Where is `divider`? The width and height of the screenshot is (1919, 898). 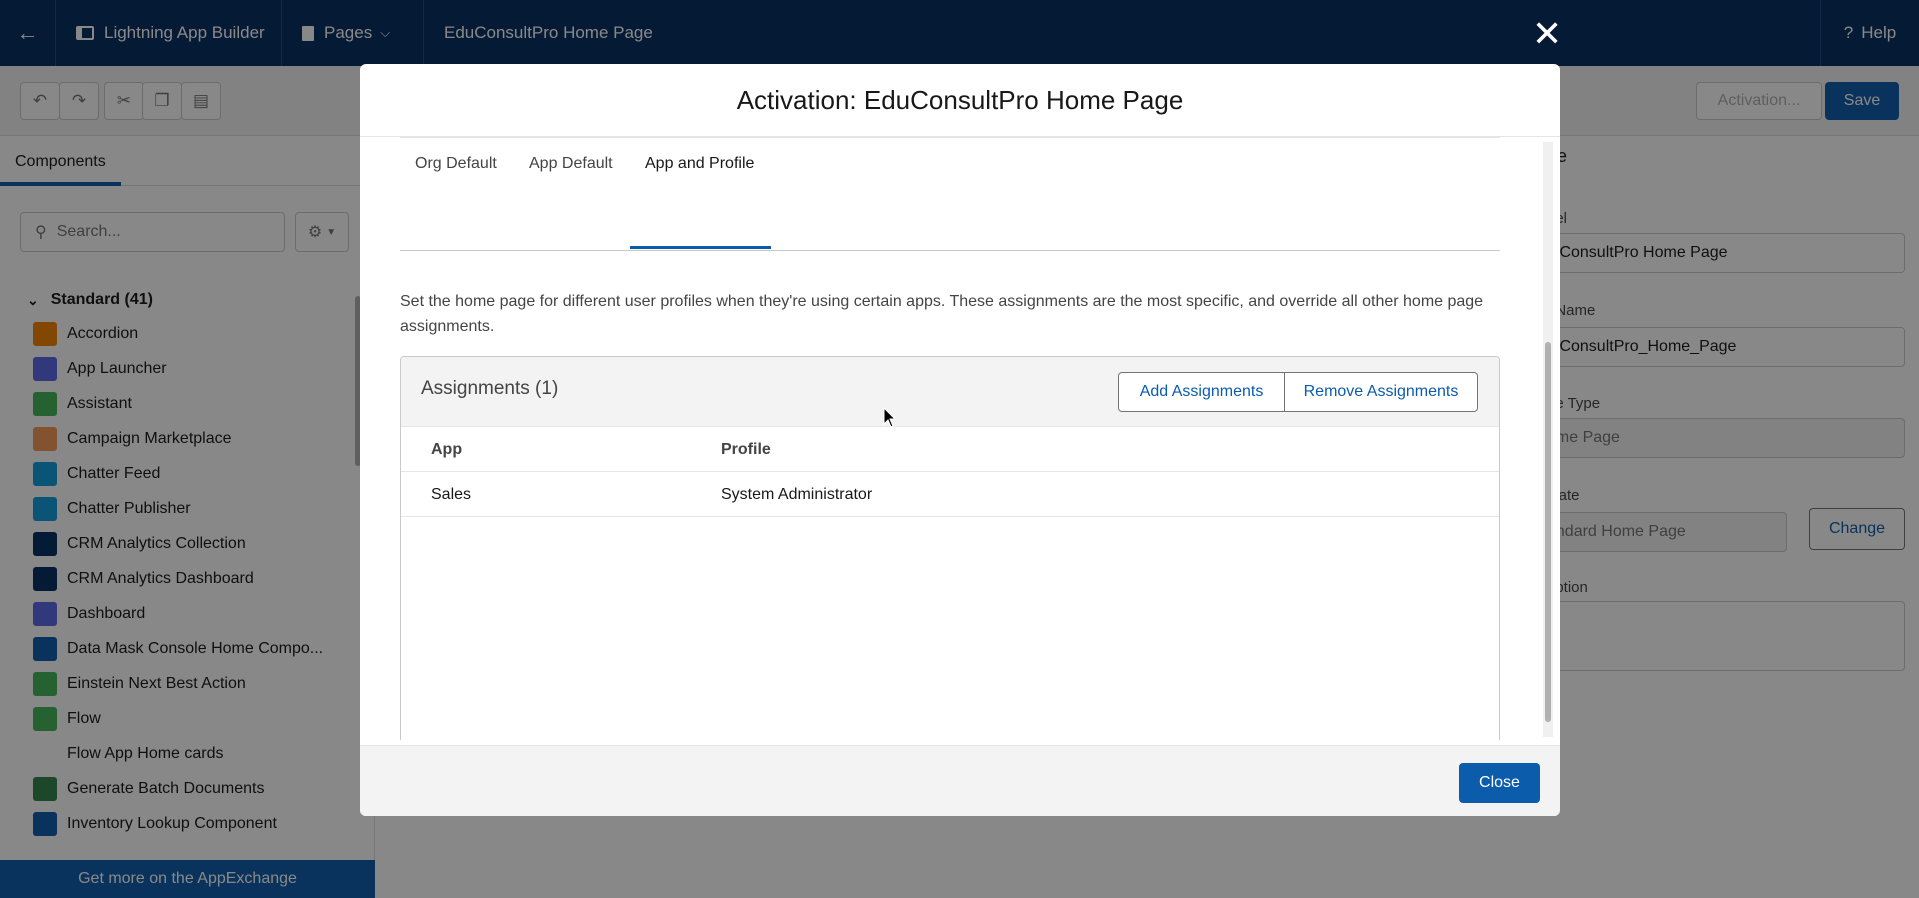
divider is located at coordinates (950, 137).